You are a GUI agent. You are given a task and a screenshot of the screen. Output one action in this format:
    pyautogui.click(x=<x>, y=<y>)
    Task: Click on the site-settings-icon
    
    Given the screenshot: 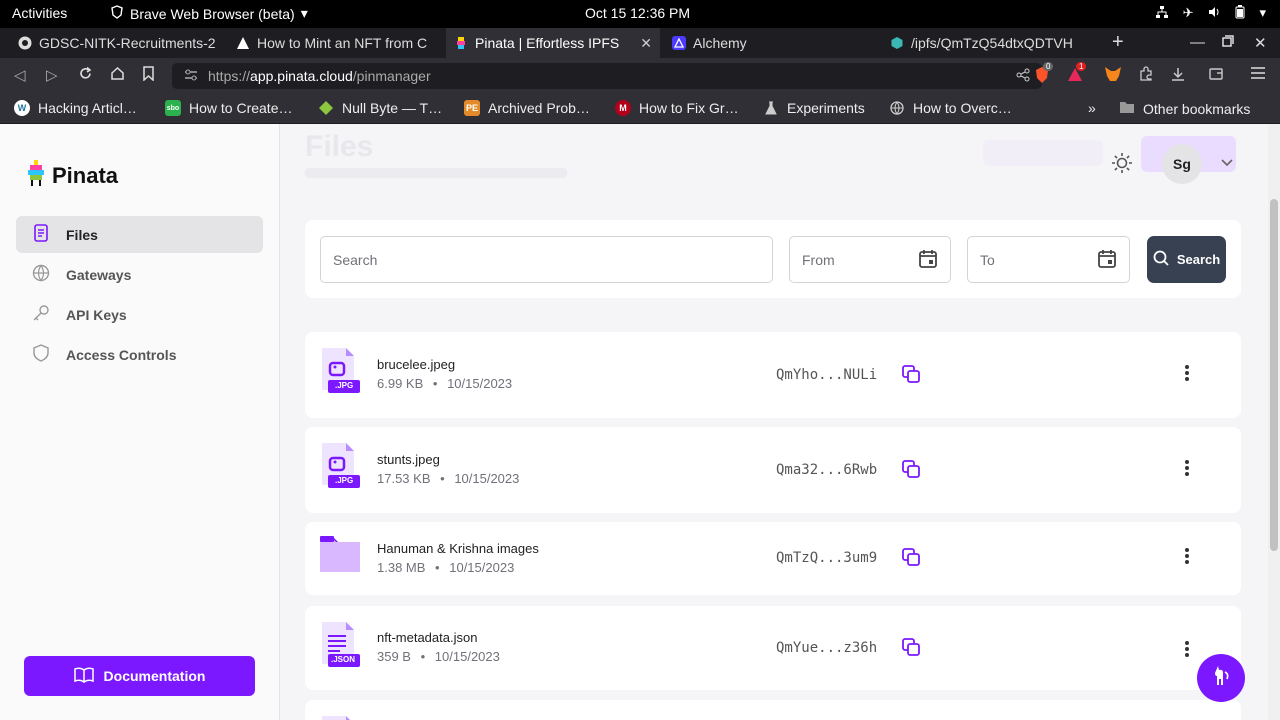 What is the action you would take?
    pyautogui.click(x=191, y=76)
    